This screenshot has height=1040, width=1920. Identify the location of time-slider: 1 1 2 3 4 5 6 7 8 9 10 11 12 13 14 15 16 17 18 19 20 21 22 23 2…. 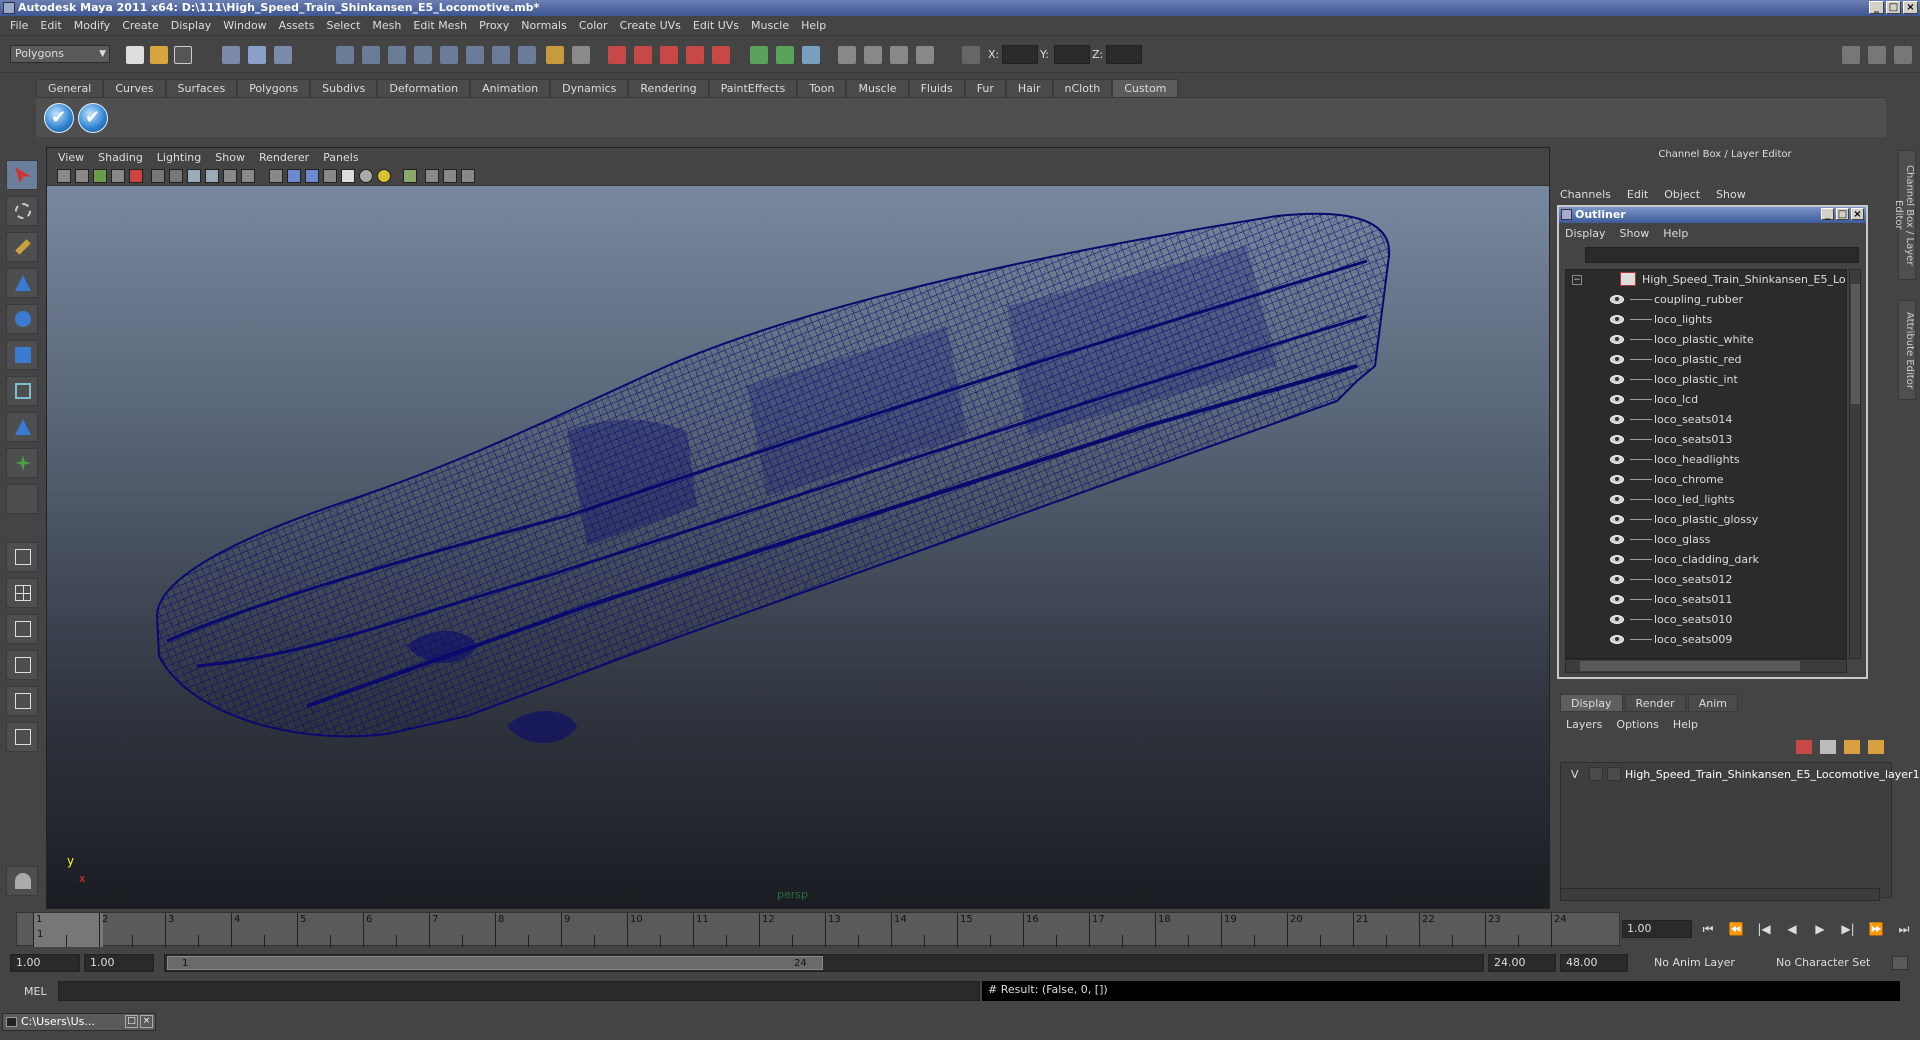
(818, 929).